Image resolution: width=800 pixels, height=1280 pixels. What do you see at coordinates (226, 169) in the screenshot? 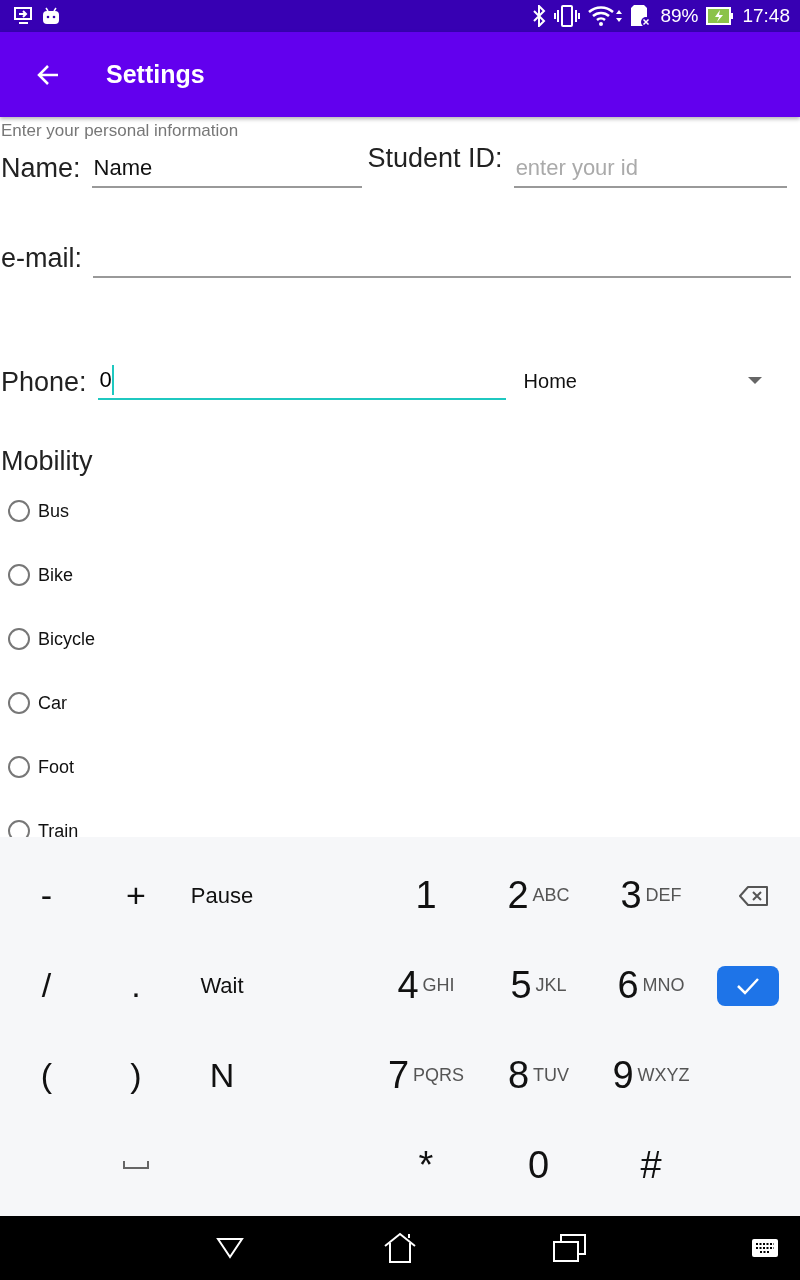
I see `name-field: Name` at bounding box center [226, 169].